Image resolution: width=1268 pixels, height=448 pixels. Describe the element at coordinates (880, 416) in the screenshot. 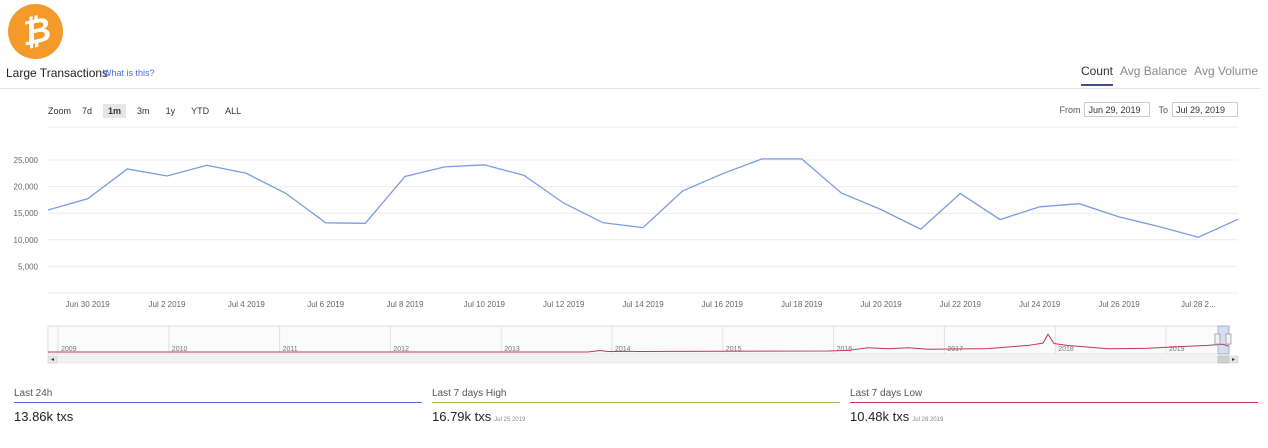

I see `stat-value: 10.48k txs` at that location.